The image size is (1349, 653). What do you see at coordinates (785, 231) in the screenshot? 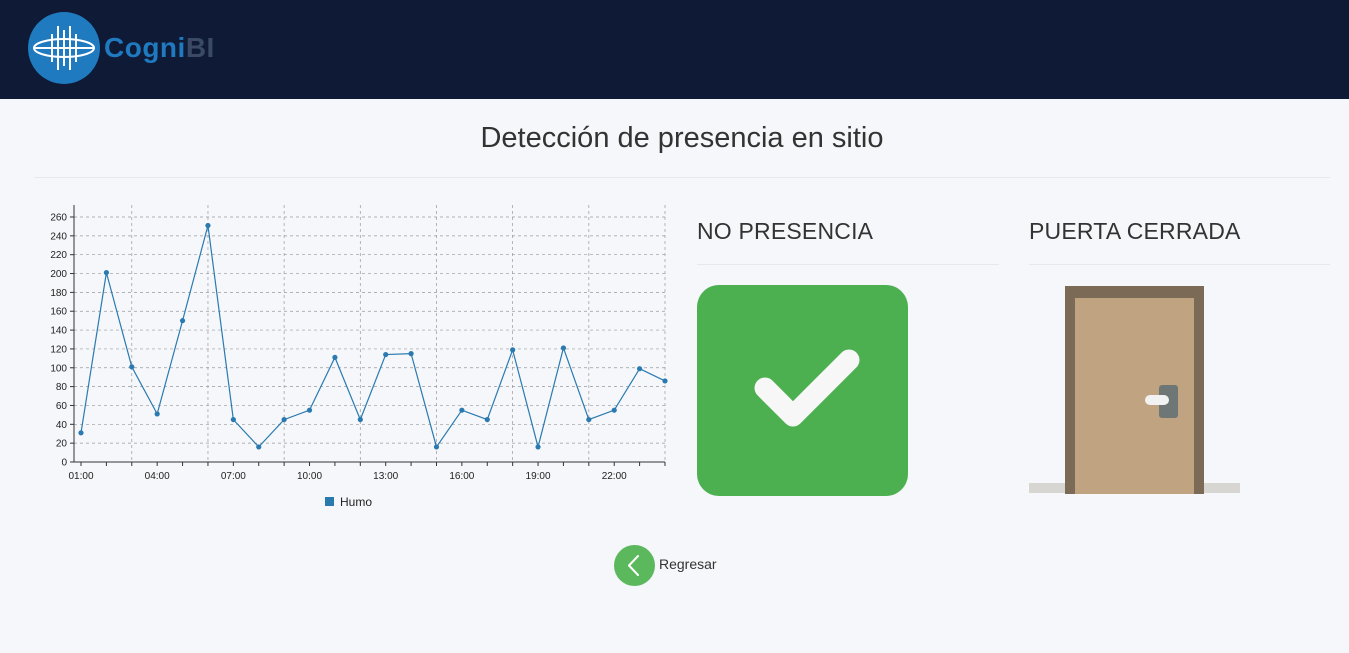
I see `presence-status-label: NO PRESENCIA` at bounding box center [785, 231].